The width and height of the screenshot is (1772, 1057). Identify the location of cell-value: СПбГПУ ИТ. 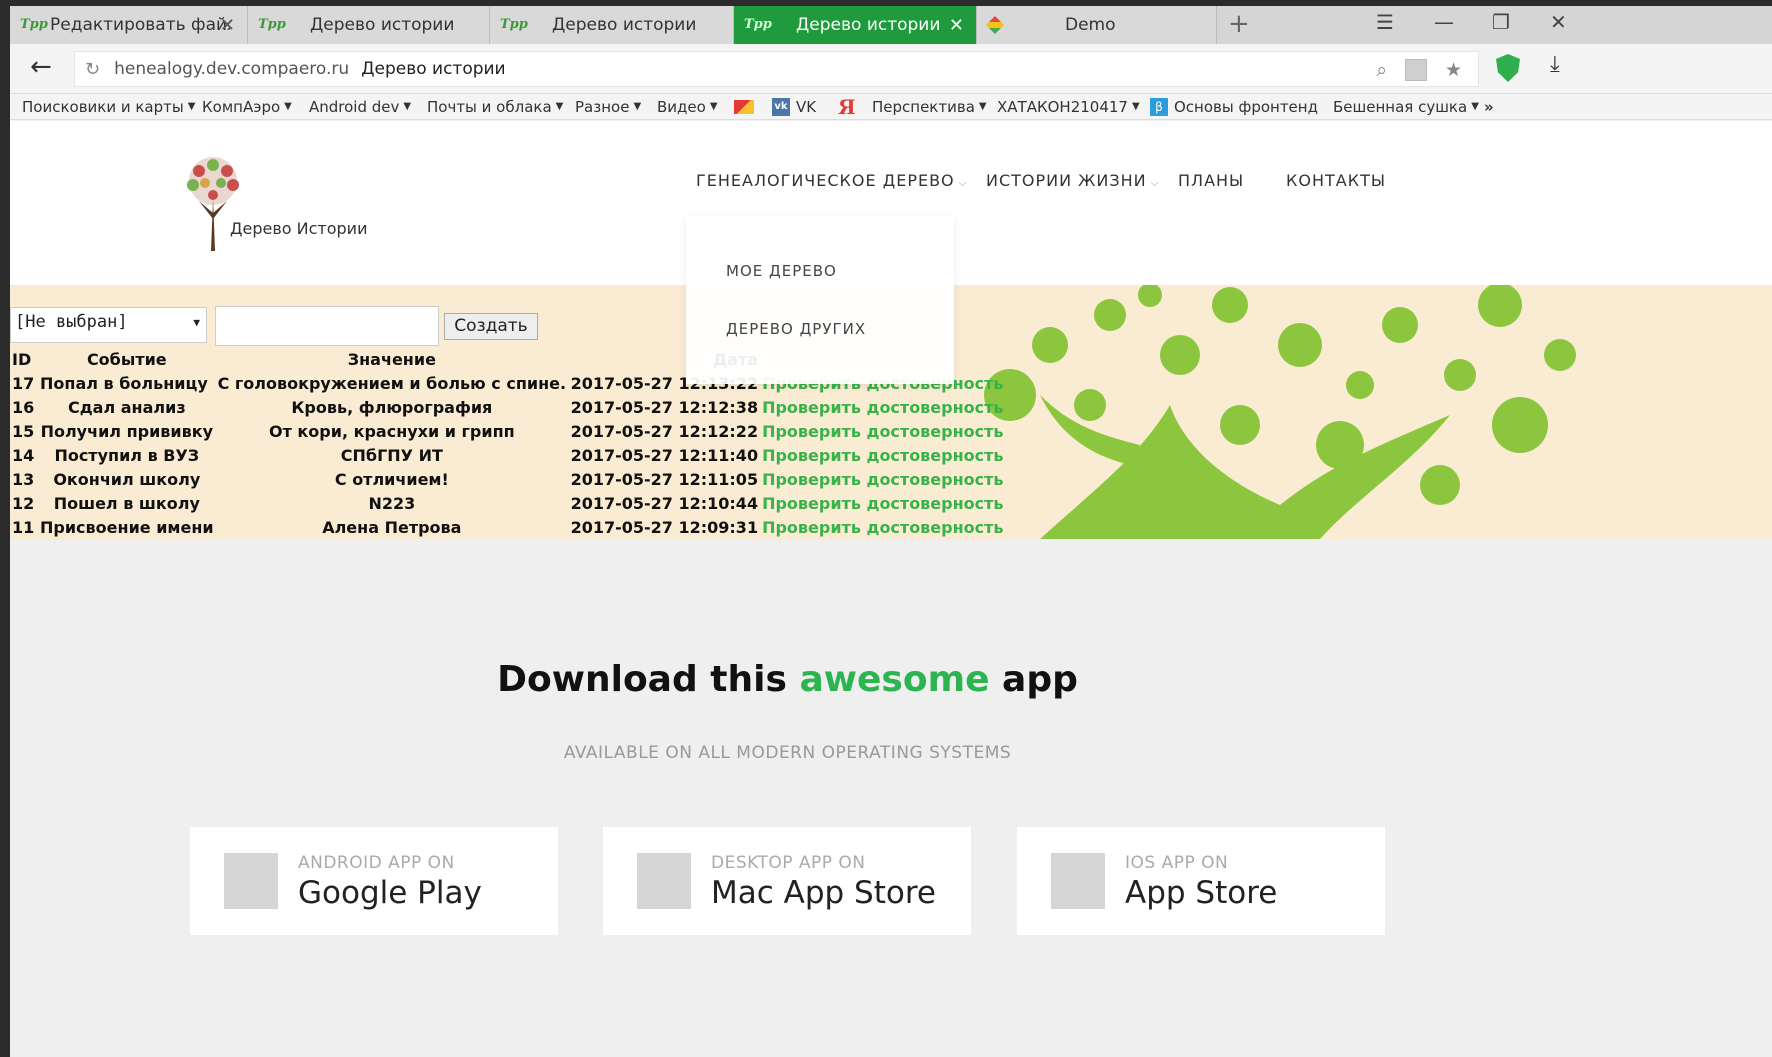
(391, 455).